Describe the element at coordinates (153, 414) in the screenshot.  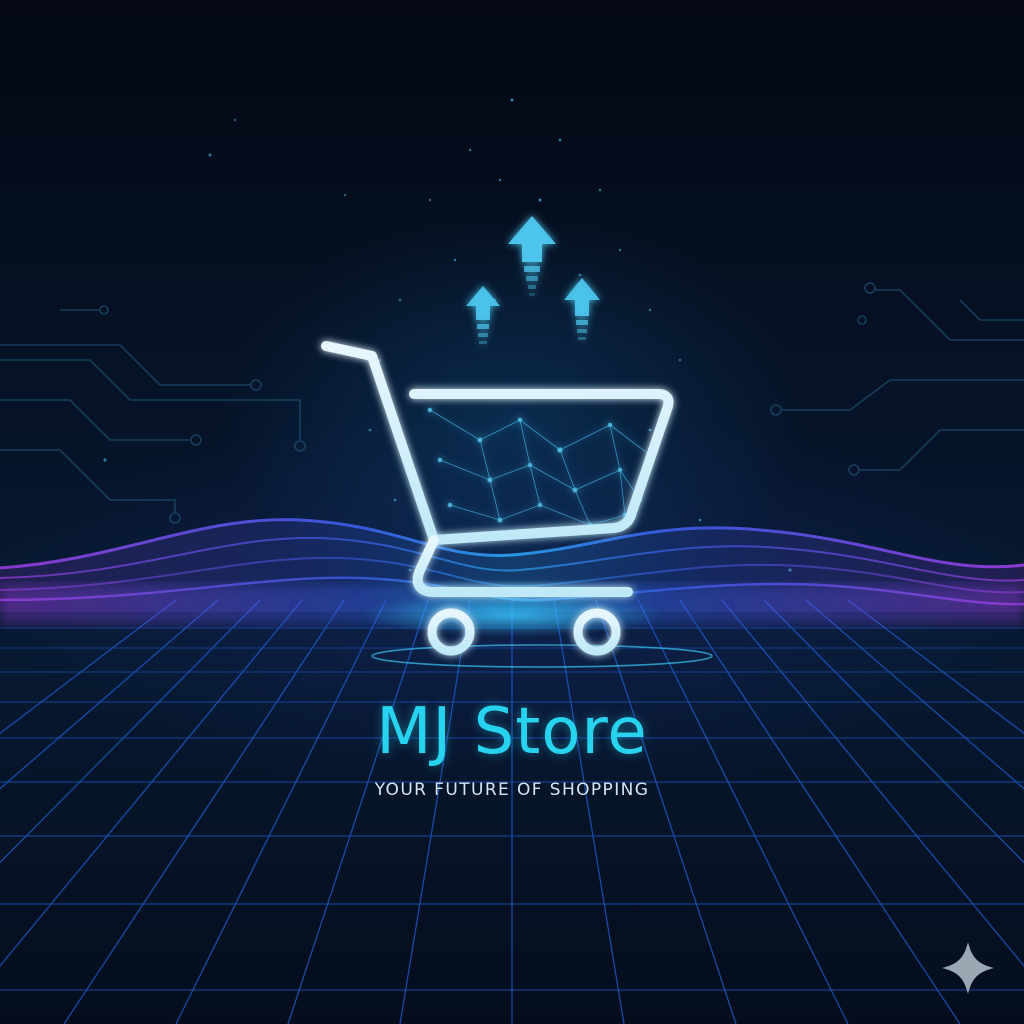
I see `circuit-traces-left` at that location.